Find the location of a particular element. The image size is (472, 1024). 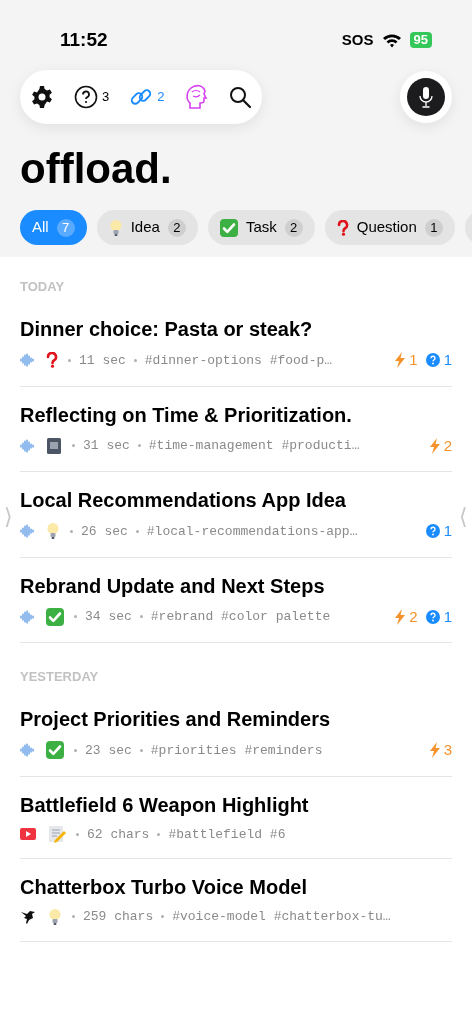

note-length: 26 sec is located at coordinates (104, 531).